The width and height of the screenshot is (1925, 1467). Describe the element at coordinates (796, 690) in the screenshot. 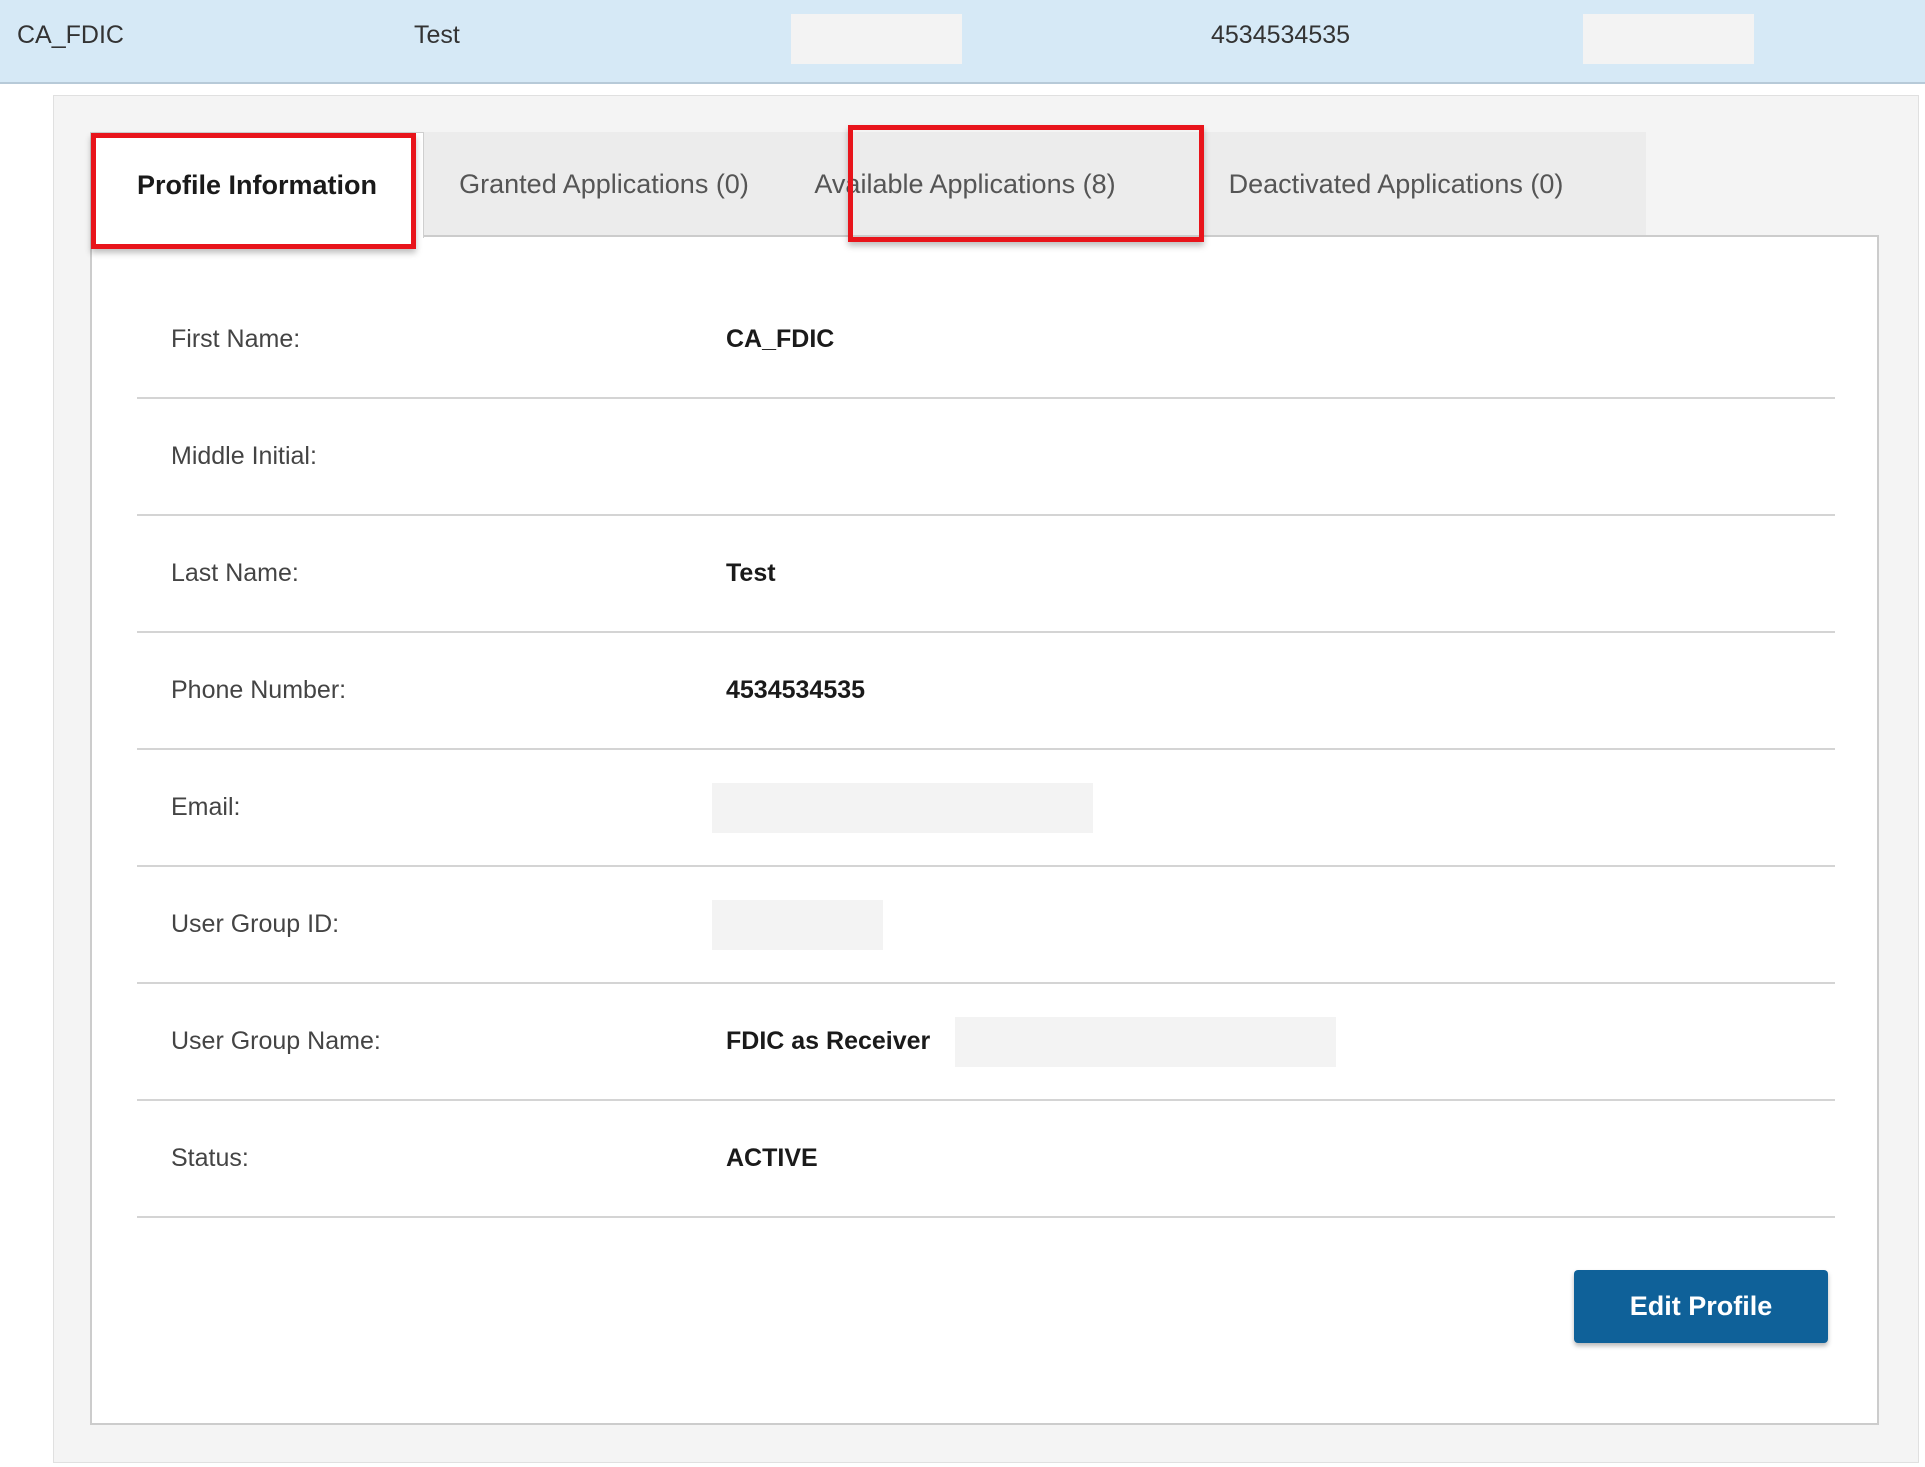

I see `phone-number-value: 4534534535` at that location.